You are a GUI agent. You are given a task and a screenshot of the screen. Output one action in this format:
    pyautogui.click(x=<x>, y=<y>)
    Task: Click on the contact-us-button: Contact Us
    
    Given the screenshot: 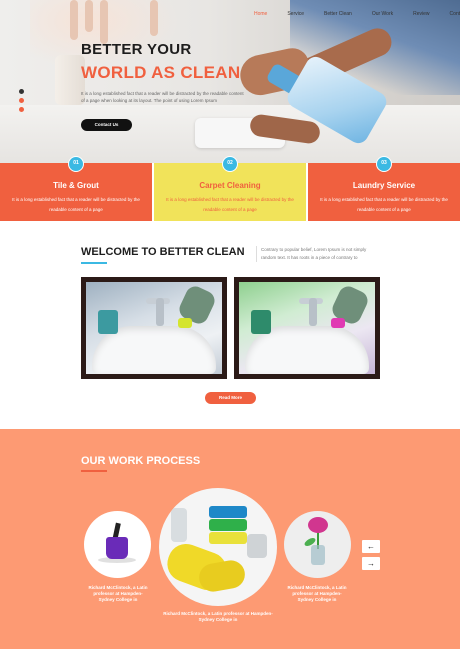 What is the action you would take?
    pyautogui.click(x=106, y=125)
    